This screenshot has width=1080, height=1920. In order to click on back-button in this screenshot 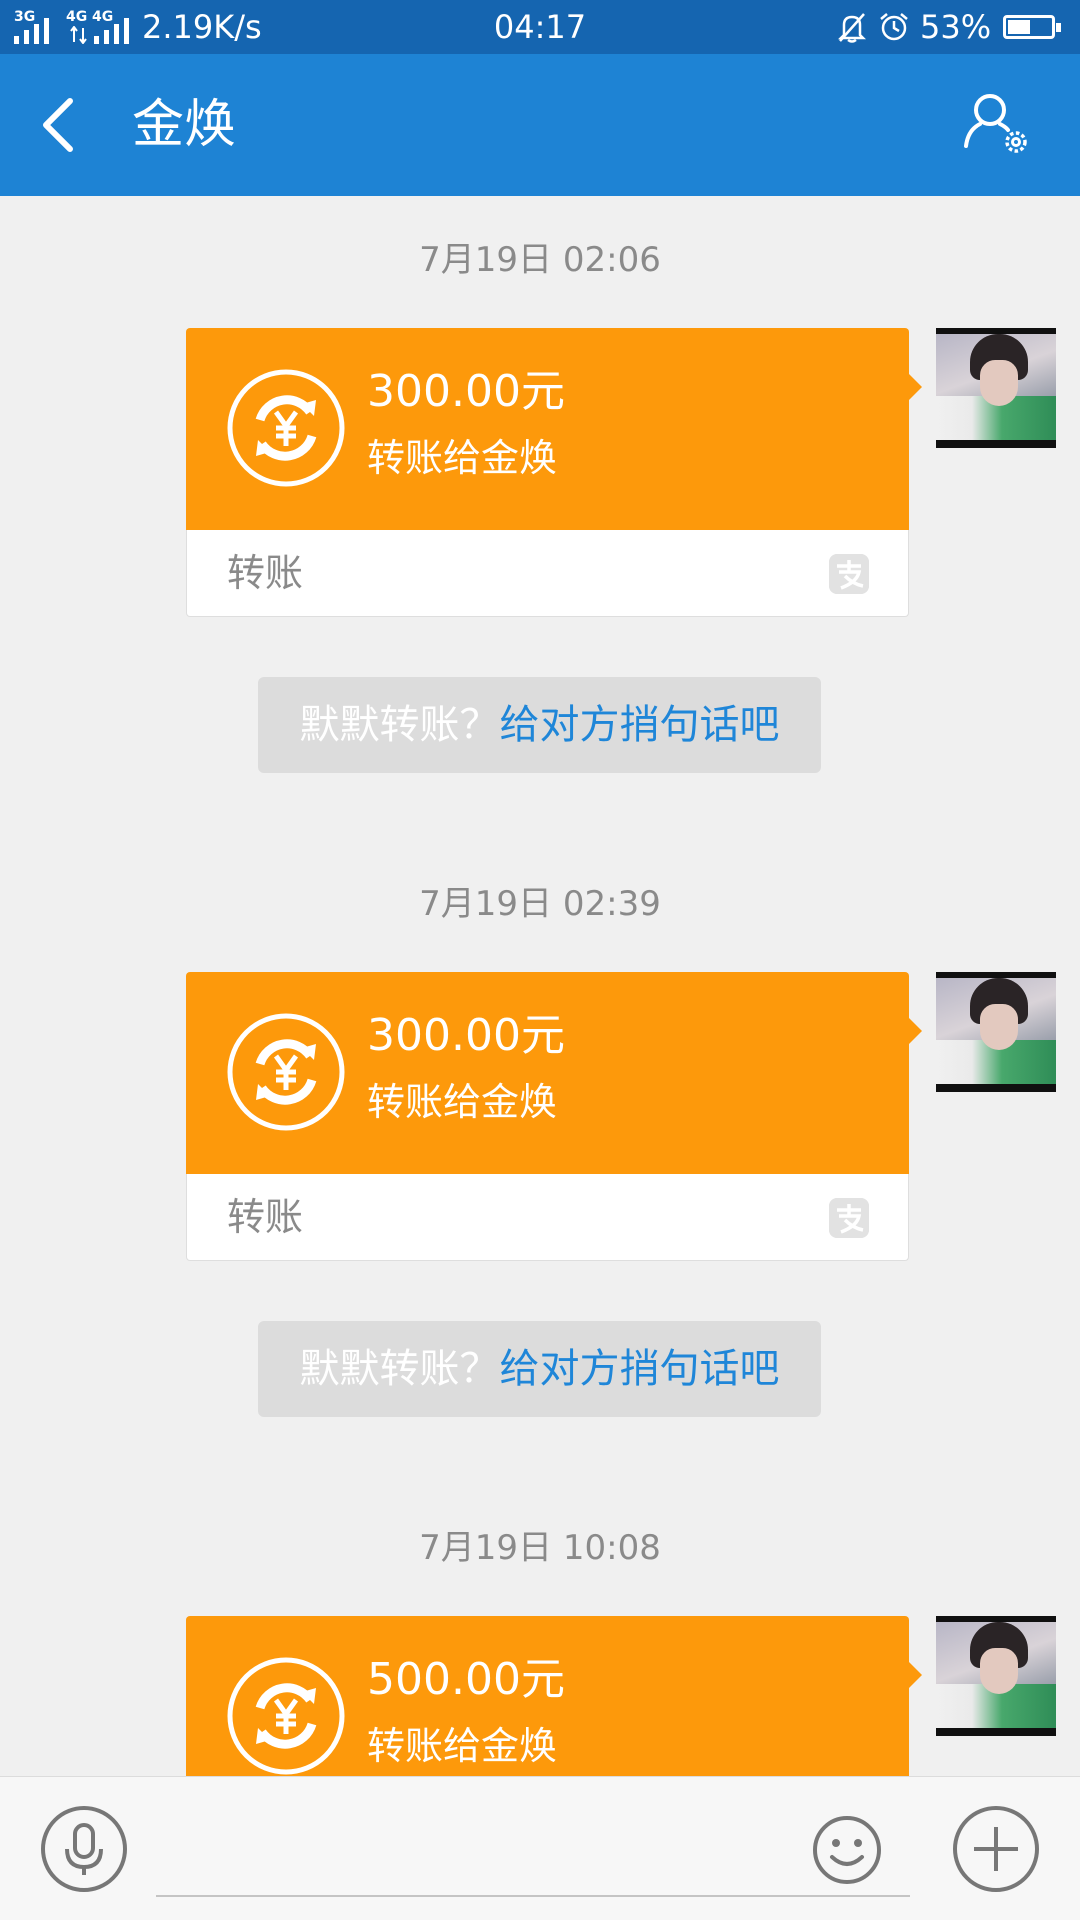, I will do `click(65, 125)`.